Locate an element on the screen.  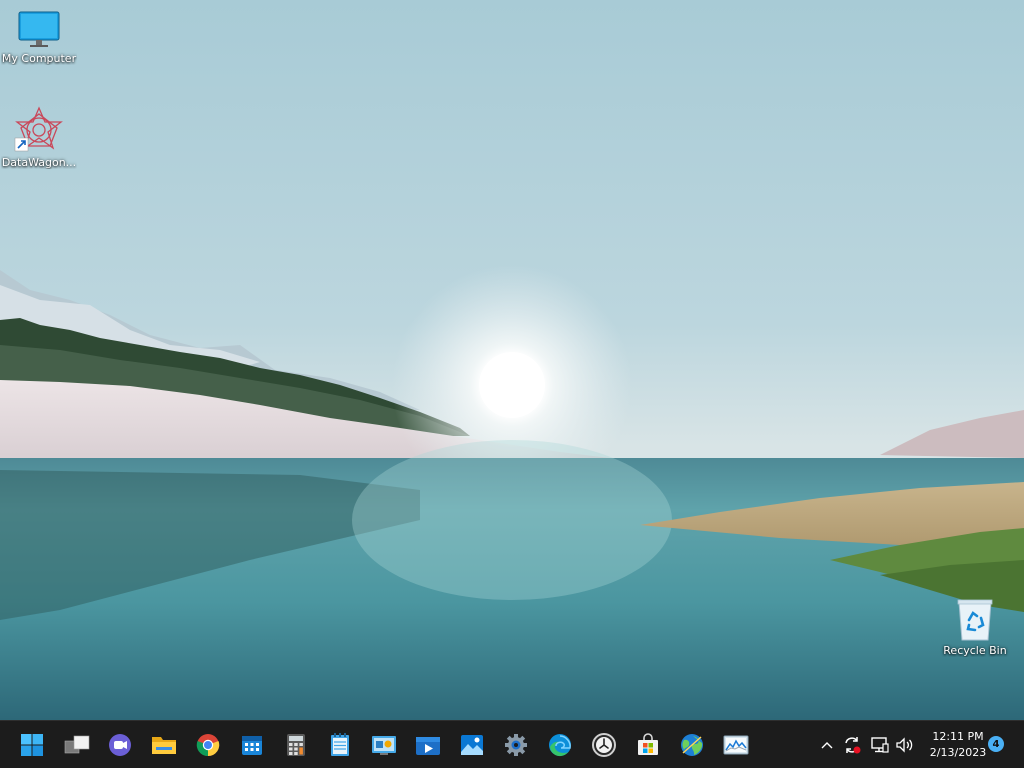
datawagon-shortcut-icon is located at coordinates (38, 129).